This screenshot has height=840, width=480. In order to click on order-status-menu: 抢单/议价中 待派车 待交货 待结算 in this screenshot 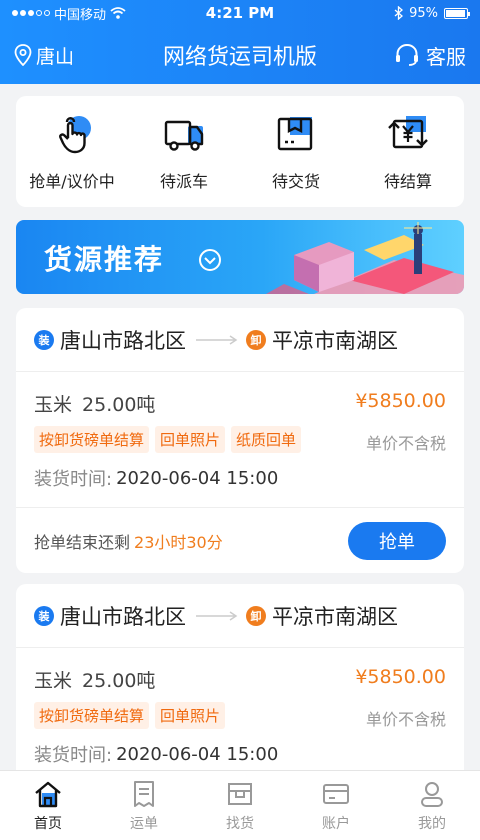, I will do `click(240, 151)`.